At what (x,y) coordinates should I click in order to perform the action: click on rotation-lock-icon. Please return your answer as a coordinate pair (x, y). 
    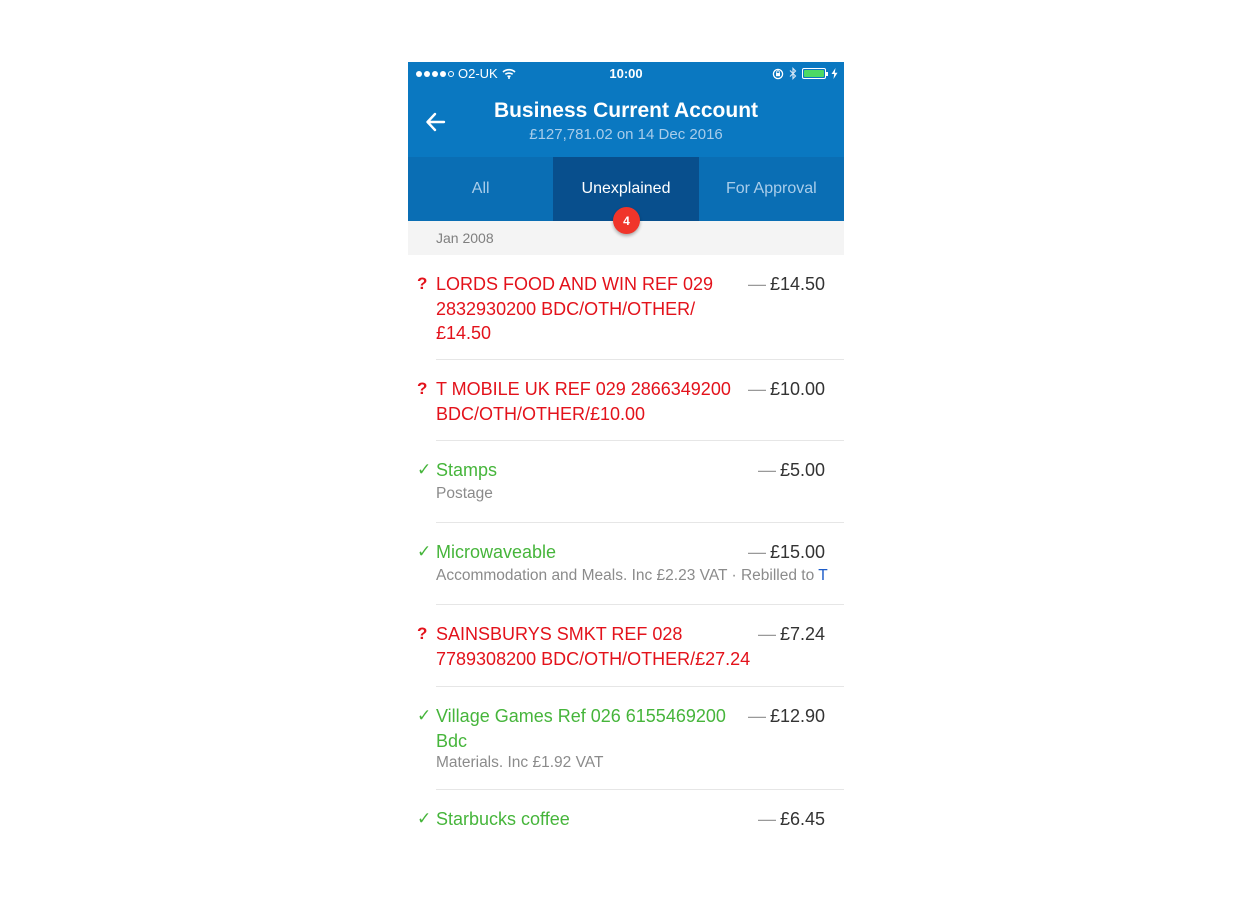
    Looking at the image, I should click on (778, 73).